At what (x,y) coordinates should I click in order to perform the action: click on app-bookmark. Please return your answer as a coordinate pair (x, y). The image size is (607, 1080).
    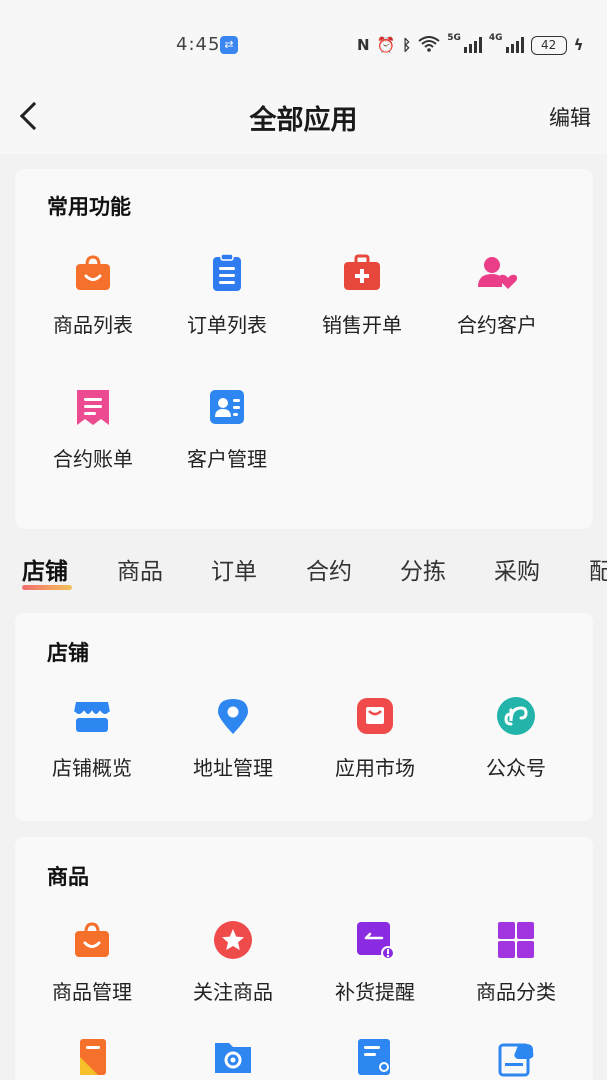
    Looking at the image, I should click on (92, 1057).